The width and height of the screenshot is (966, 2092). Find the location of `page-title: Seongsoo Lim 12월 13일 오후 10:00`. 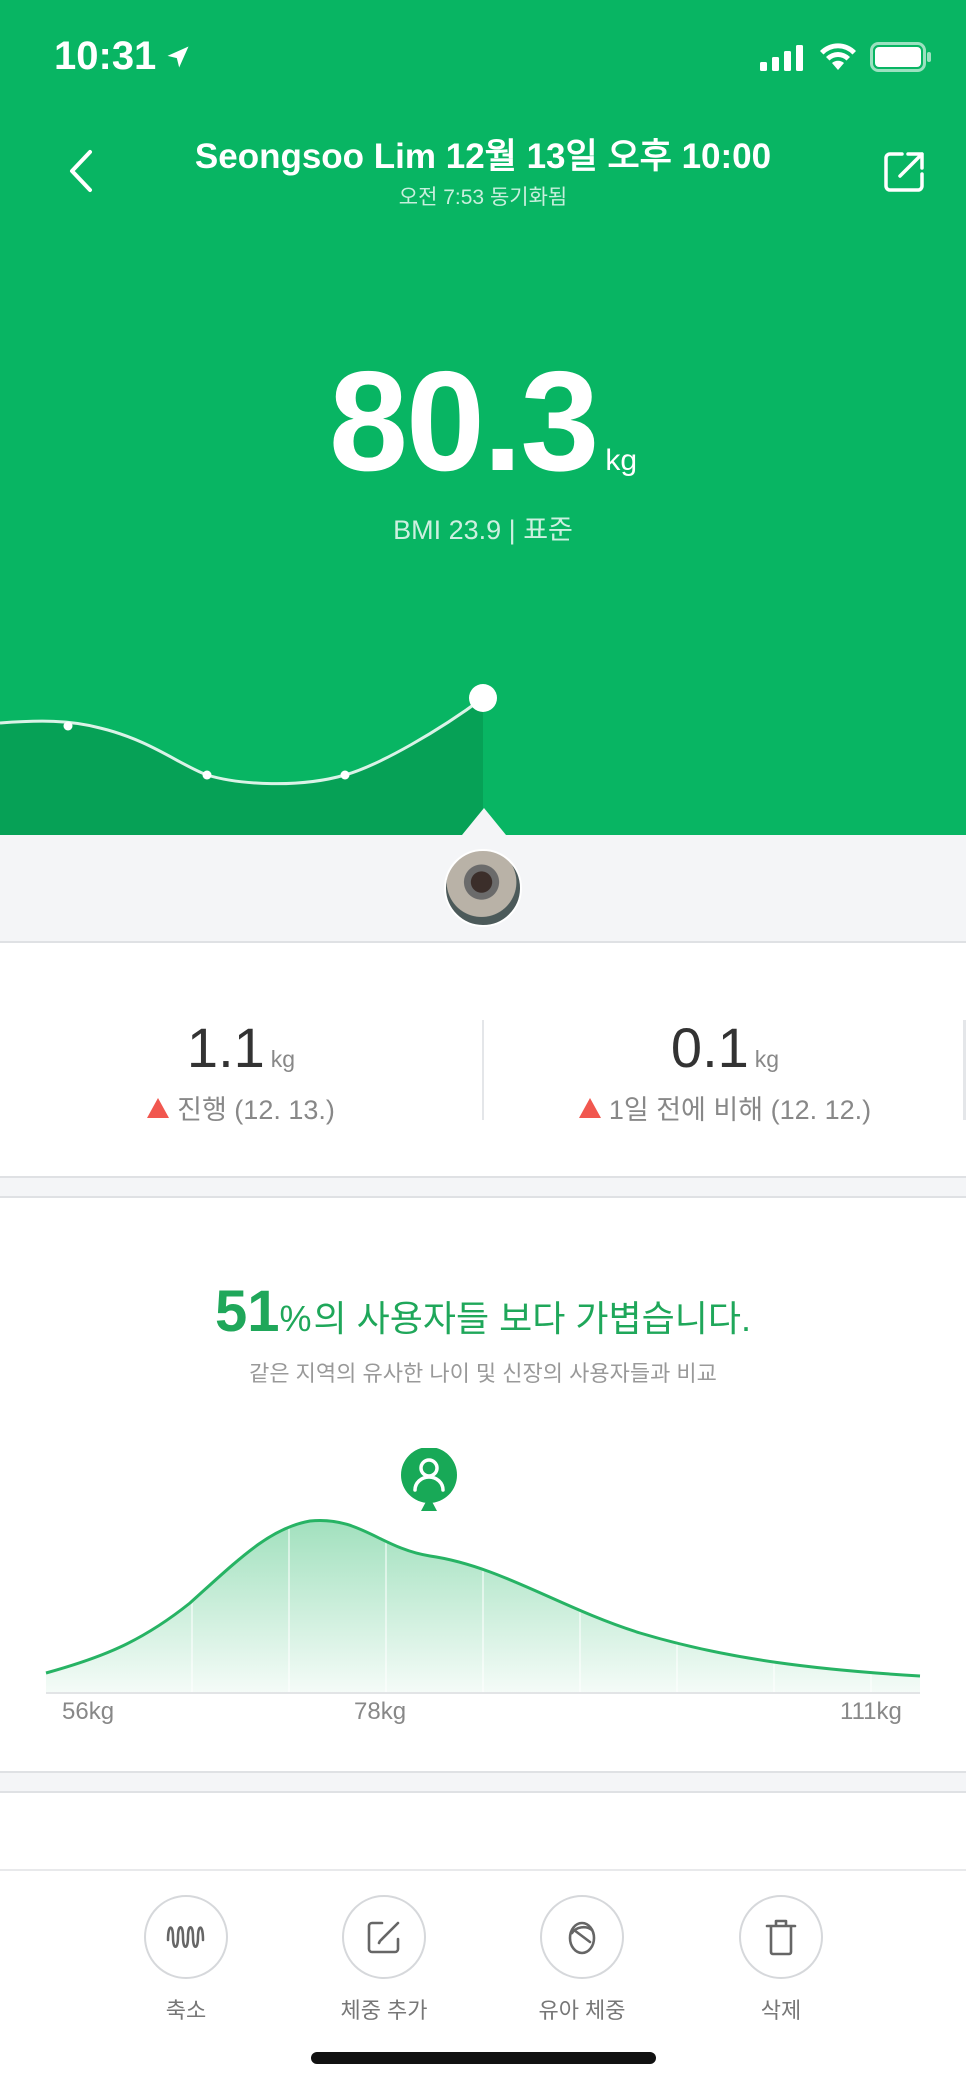

page-title: Seongsoo Lim 12월 13일 오후 10:00 is located at coordinates (483, 156).